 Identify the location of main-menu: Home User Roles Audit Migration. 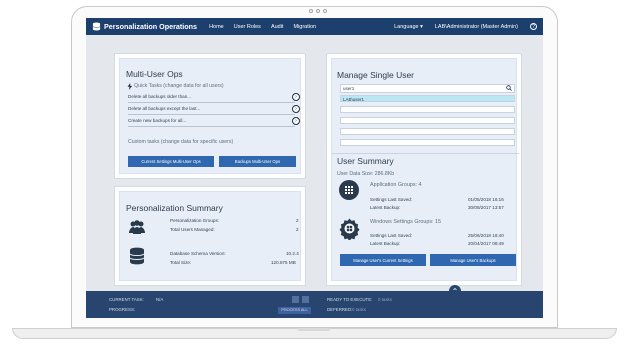
(262, 27).